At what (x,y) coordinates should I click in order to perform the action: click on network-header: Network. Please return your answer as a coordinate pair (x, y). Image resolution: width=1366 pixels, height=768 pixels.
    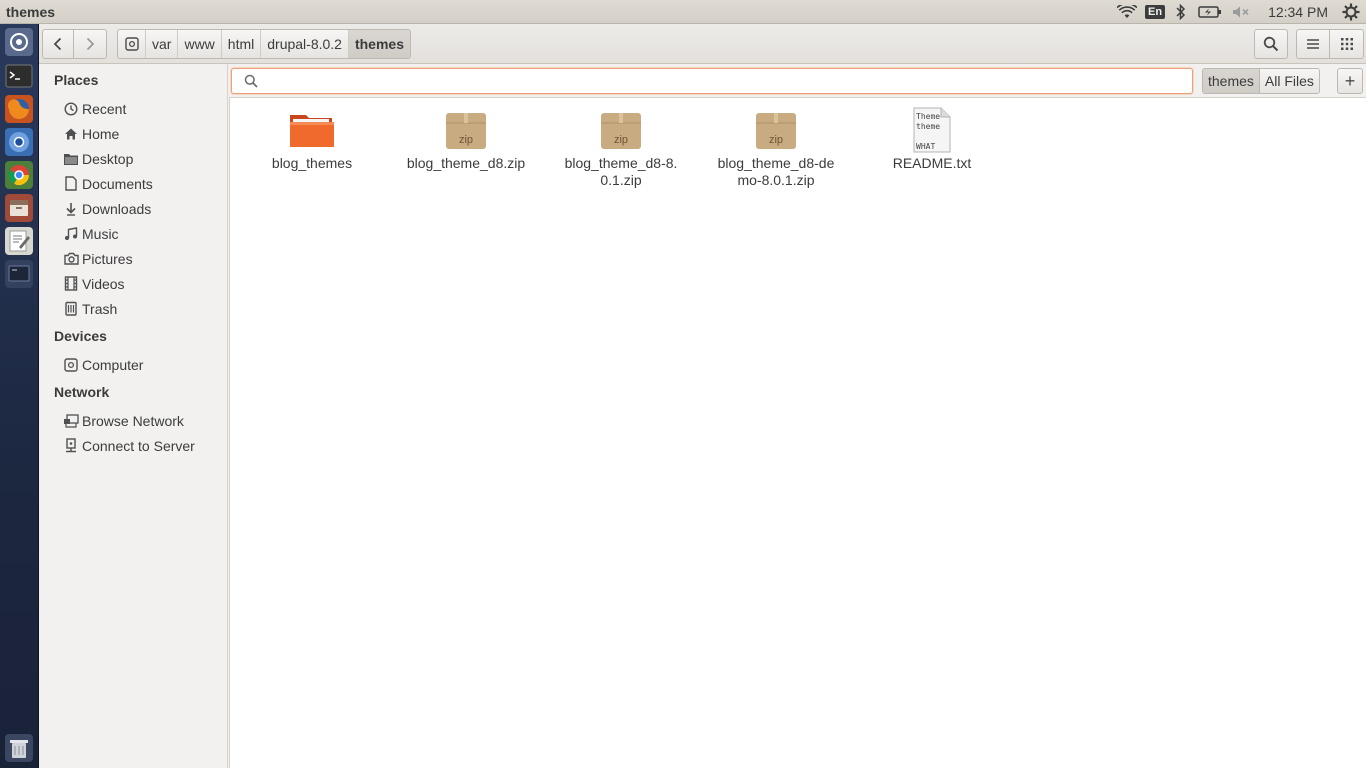
    Looking at the image, I should click on (82, 392).